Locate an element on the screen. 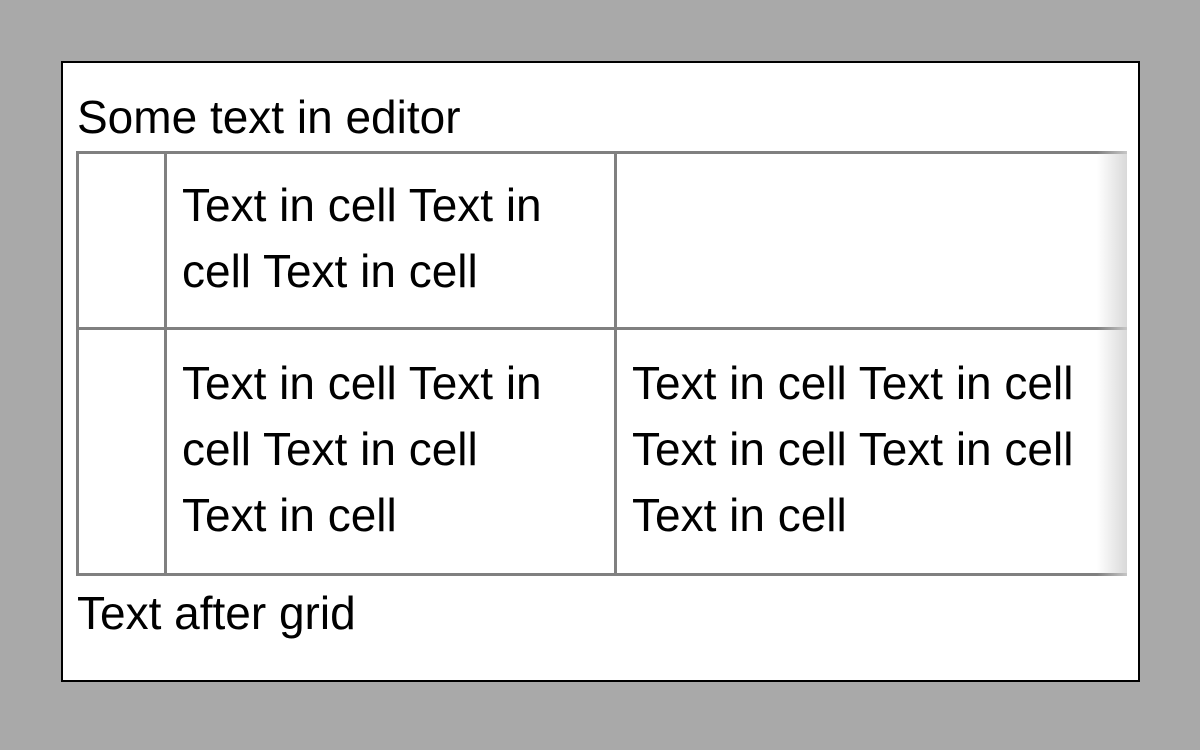  editor-text-before-grid: Some text in editor is located at coordinates (269, 117).